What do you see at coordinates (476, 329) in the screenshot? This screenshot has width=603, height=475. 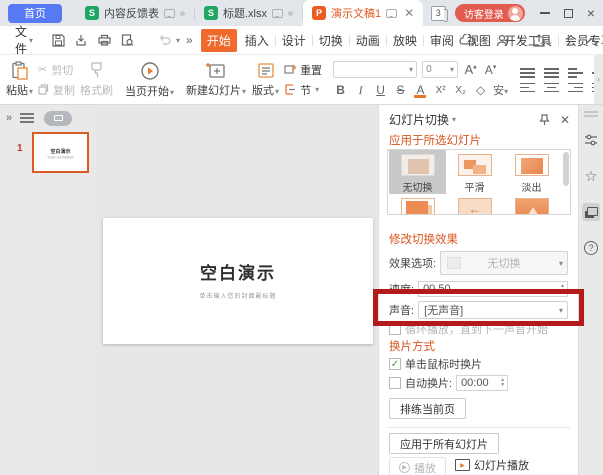 I see `loop-sound-label: 循环播放，直到下一声音开始` at bounding box center [476, 329].